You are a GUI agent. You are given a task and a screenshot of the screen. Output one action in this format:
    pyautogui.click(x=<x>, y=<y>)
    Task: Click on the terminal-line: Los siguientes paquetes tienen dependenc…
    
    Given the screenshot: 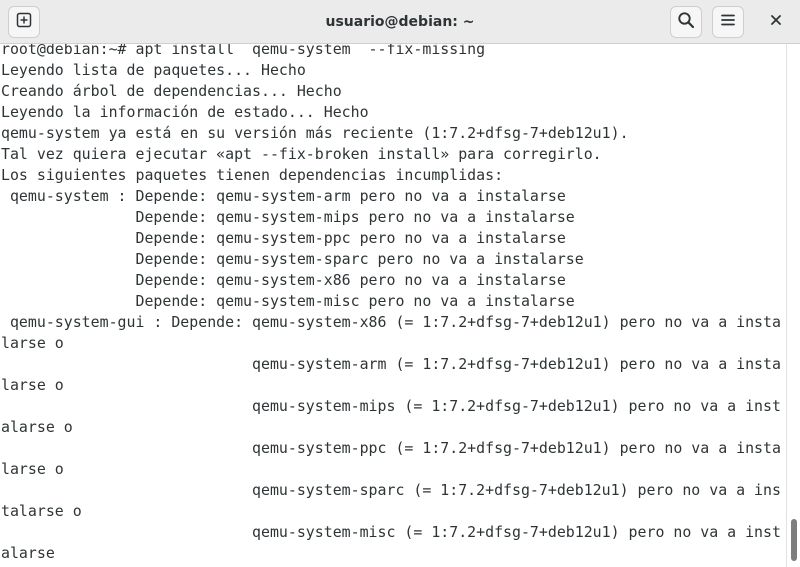 What is the action you would take?
    pyautogui.click(x=252, y=175)
    